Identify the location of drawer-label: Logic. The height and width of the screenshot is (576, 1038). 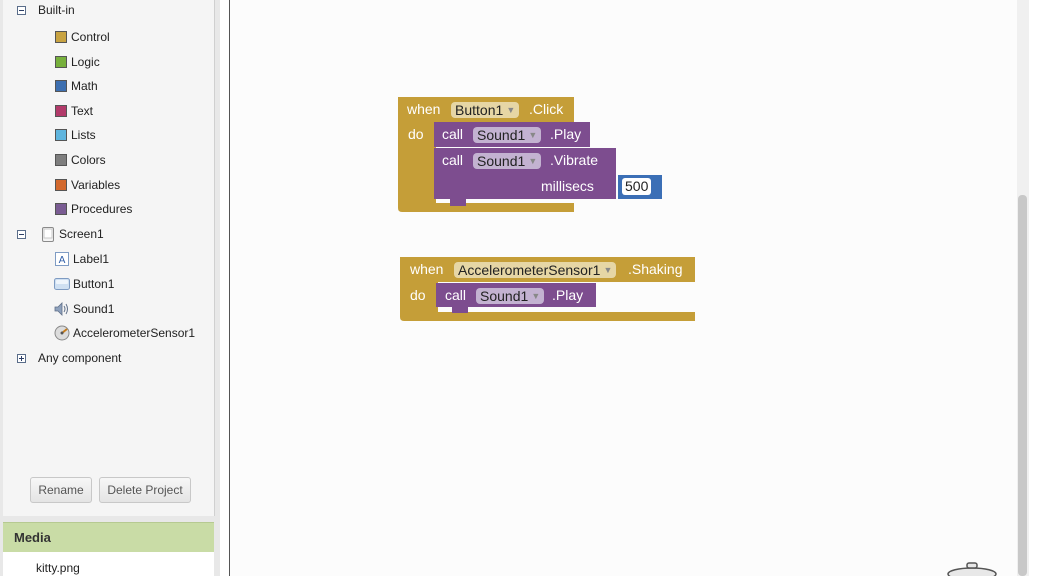
(85, 62).